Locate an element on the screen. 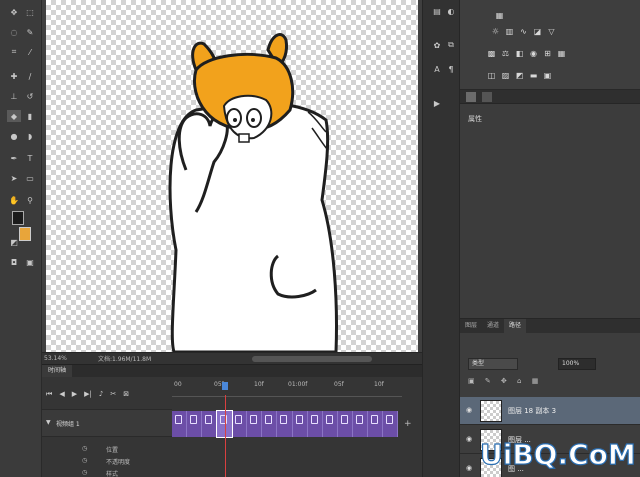 The height and width of the screenshot is (477, 640). quick-select-tool-icon: ✎ is located at coordinates (30, 32).